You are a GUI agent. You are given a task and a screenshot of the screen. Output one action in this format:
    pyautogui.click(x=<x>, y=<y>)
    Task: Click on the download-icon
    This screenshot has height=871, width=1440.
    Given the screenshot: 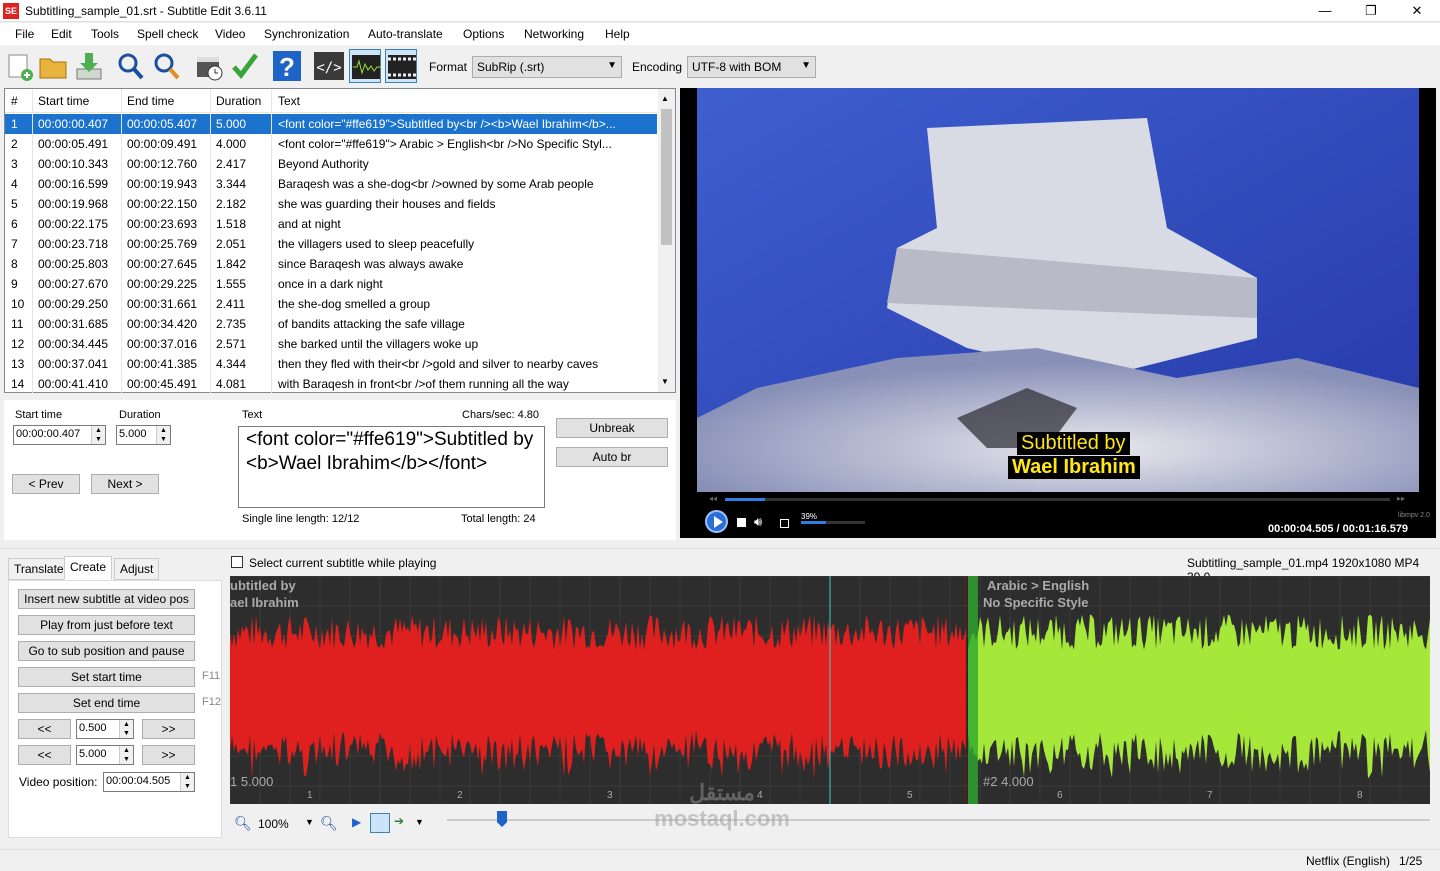 What is the action you would take?
    pyautogui.click(x=89, y=66)
    